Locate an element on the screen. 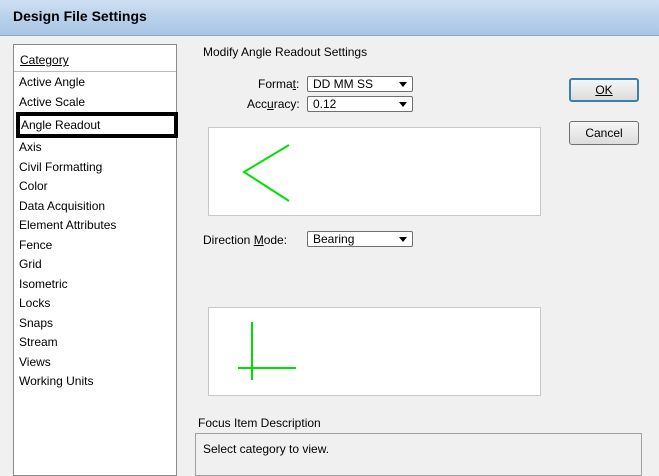 The height and width of the screenshot is (476, 659). category-item: Active Angle is located at coordinates (95, 83).